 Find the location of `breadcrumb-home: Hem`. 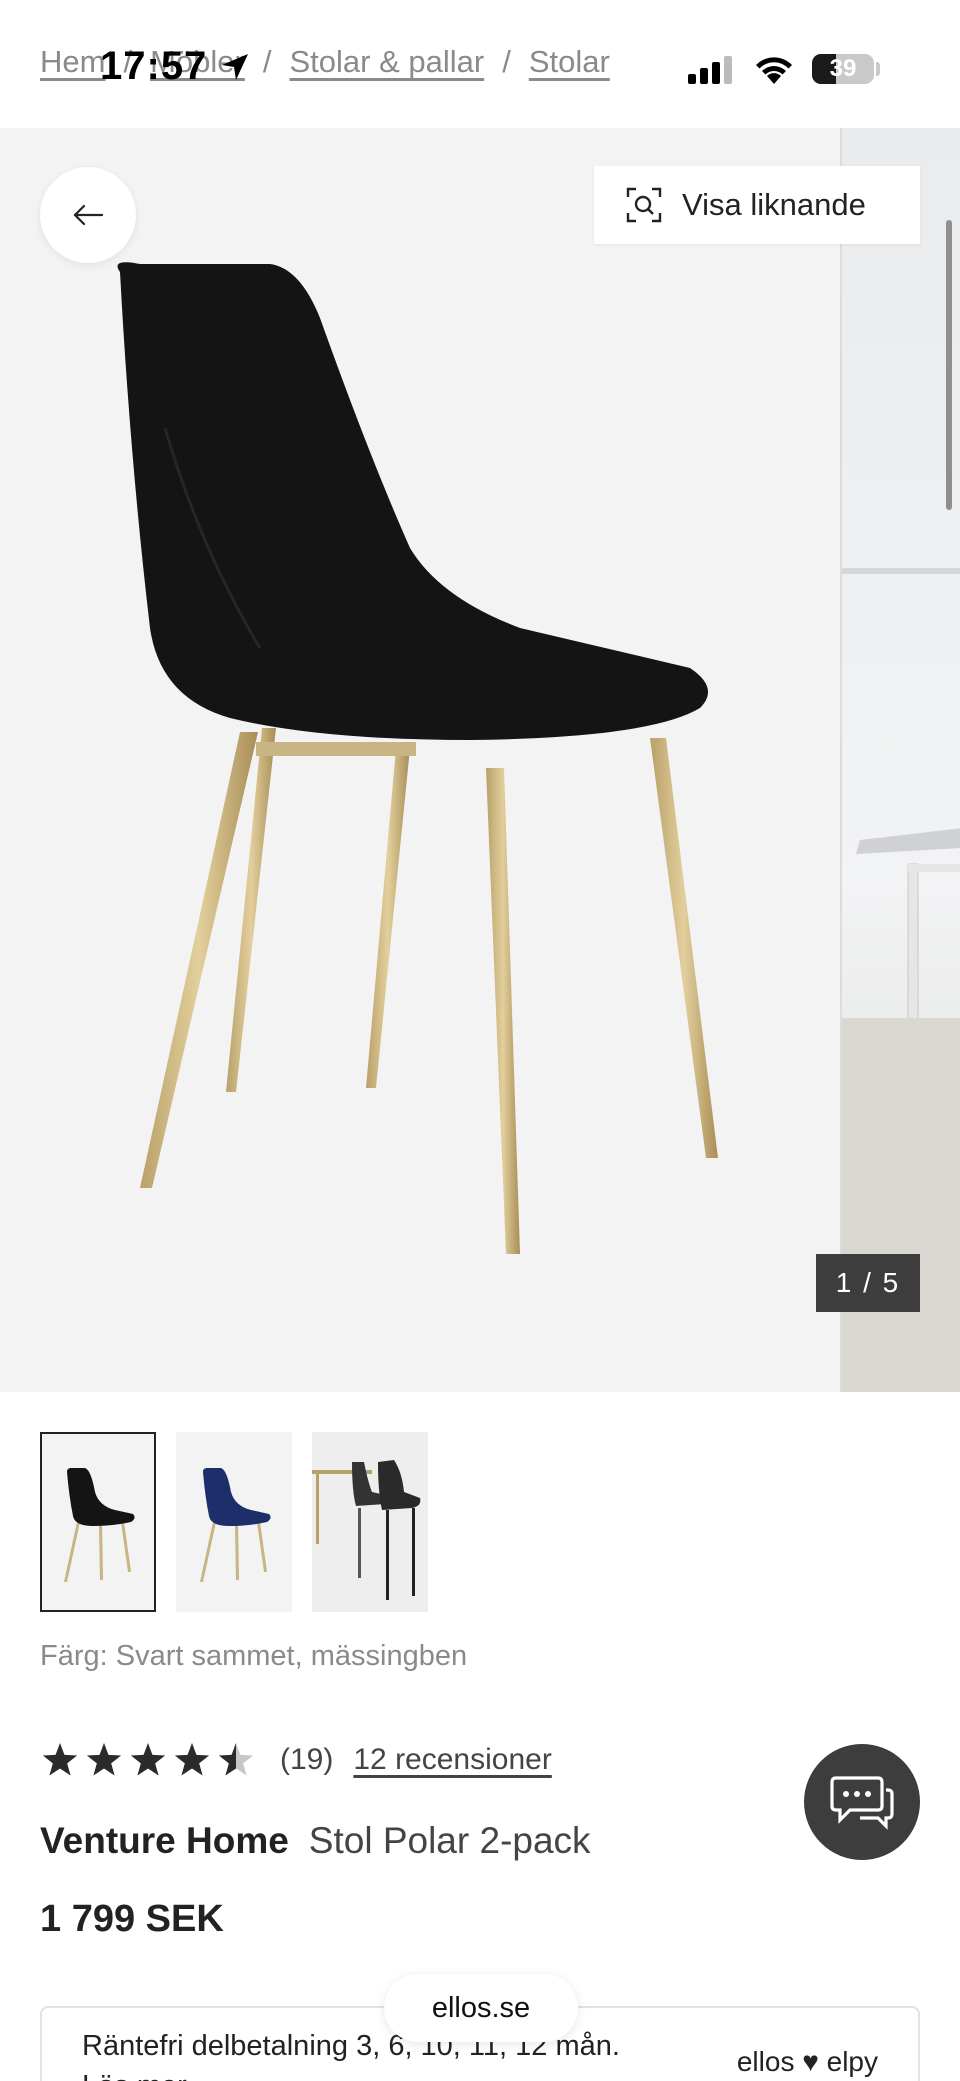

breadcrumb-home: Hem is located at coordinates (72, 61).